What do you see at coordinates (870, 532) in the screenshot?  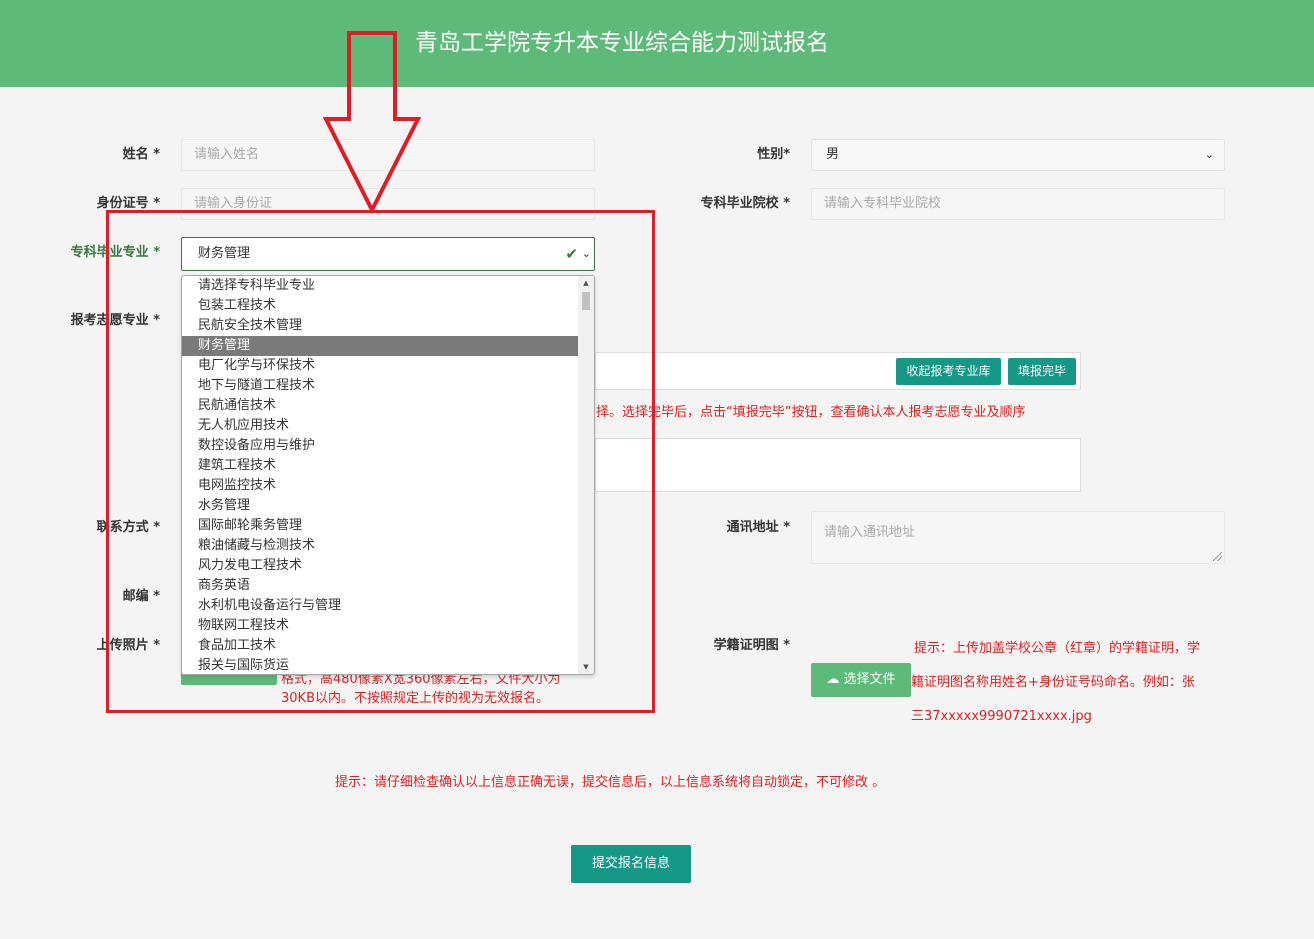 I see `address-placeholder: 请输入通讯地址` at bounding box center [870, 532].